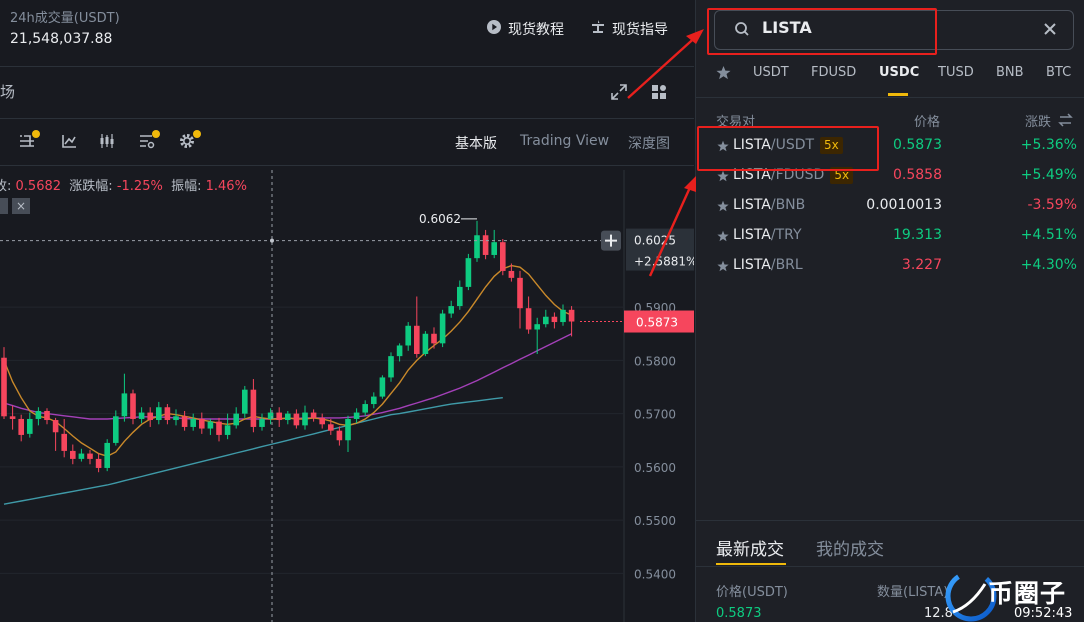 The width and height of the screenshot is (1084, 622). What do you see at coordinates (752, 592) in the screenshot?
I see `trade-price-header: 价格(USDT)` at bounding box center [752, 592].